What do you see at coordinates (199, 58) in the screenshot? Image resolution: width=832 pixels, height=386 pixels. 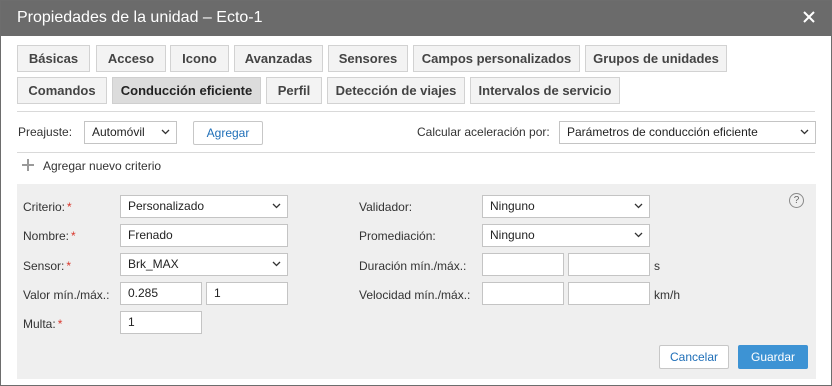 I see `tab-icono: Icono` at bounding box center [199, 58].